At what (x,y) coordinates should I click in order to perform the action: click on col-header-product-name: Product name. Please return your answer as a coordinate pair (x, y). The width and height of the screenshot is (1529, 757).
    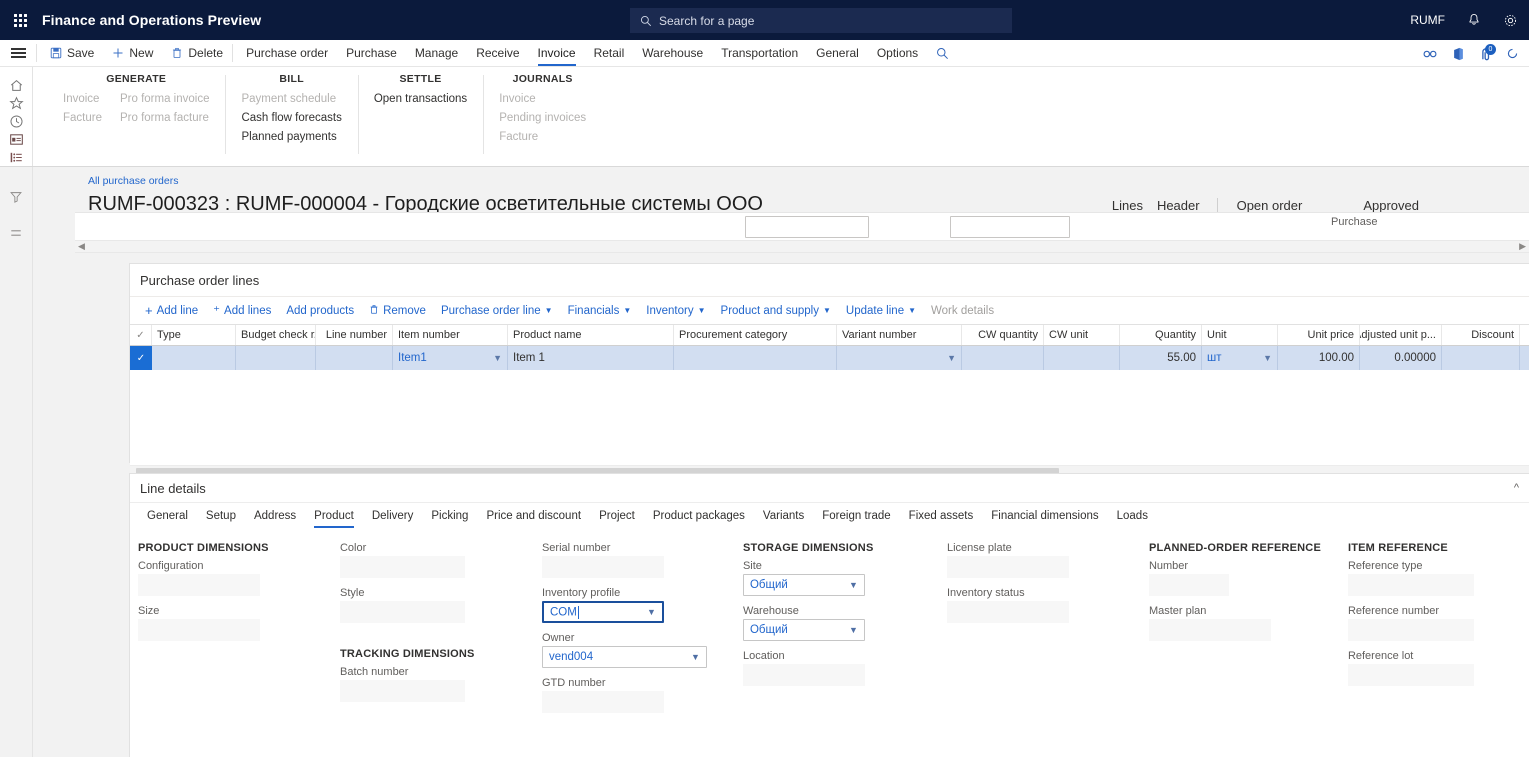
    Looking at the image, I should click on (591, 335).